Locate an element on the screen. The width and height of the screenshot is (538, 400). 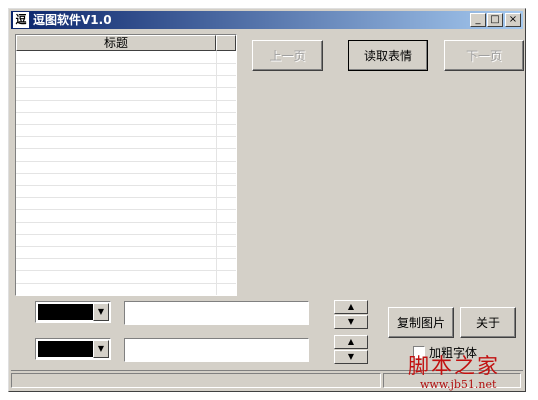
watermark-url: www.jb51.net is located at coordinates (458, 384).